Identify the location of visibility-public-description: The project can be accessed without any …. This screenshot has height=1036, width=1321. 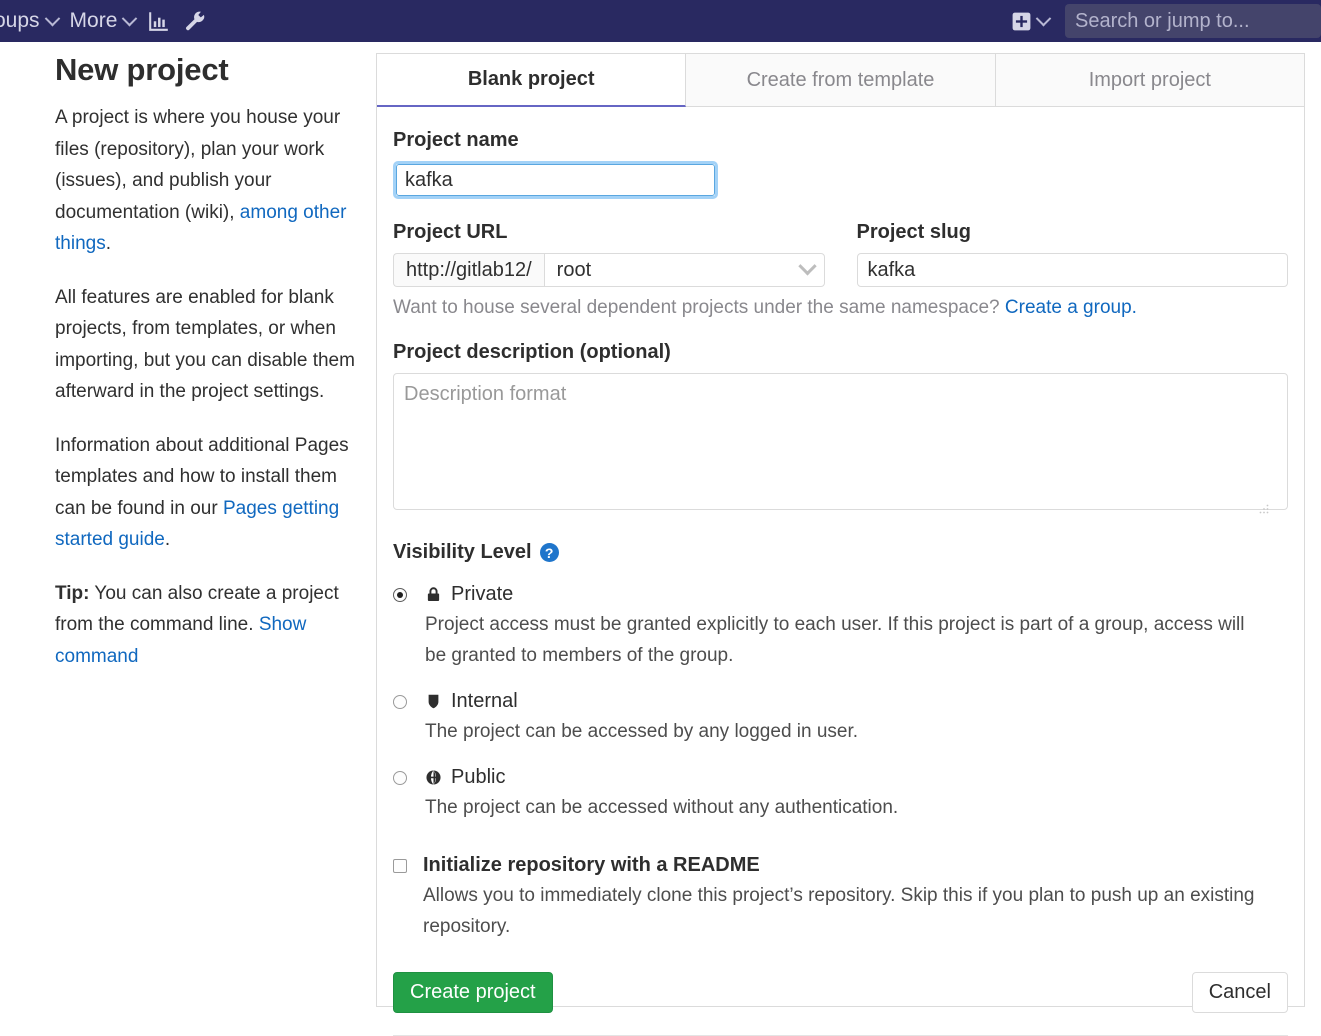
(662, 807).